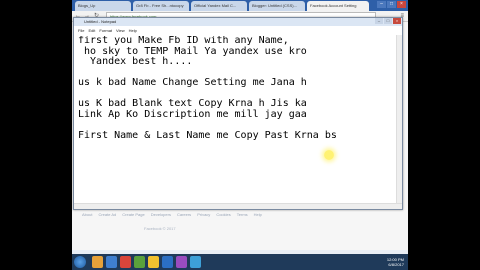  What do you see at coordinates (81, 30) in the screenshot?
I see `menu-file: File` at bounding box center [81, 30].